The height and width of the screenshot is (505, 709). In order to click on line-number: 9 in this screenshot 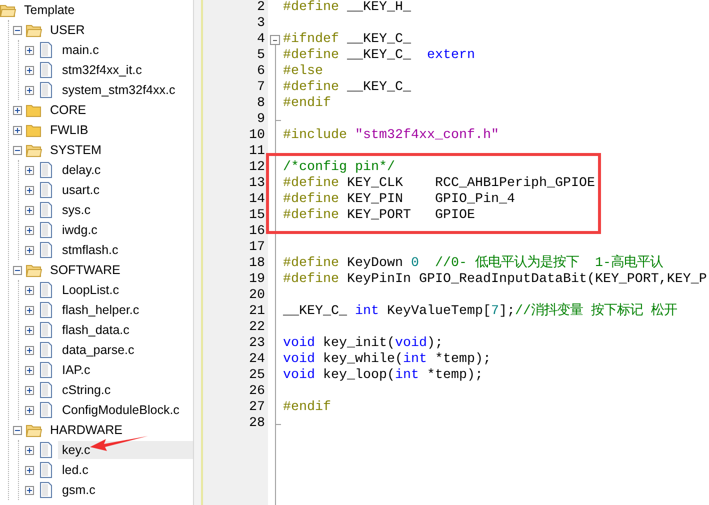, I will do `click(261, 120)`.